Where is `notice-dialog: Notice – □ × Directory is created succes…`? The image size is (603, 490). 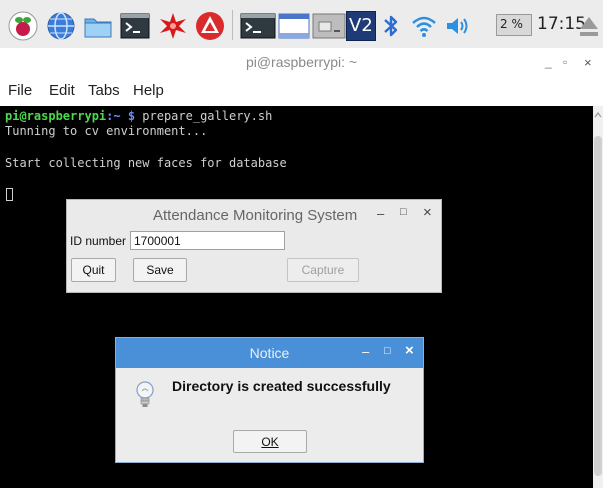
notice-dialog: Notice – □ × Directory is created succes… is located at coordinates (269, 400).